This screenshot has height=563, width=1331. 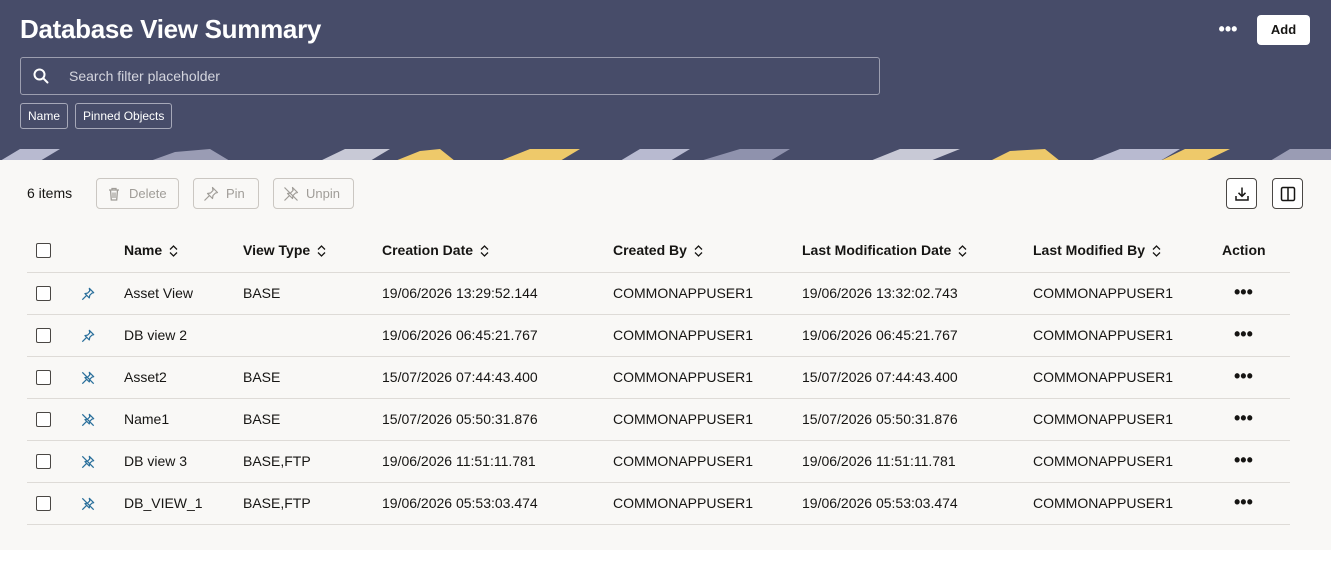 What do you see at coordinates (1228, 31) in the screenshot?
I see `more-options-button: •••` at bounding box center [1228, 31].